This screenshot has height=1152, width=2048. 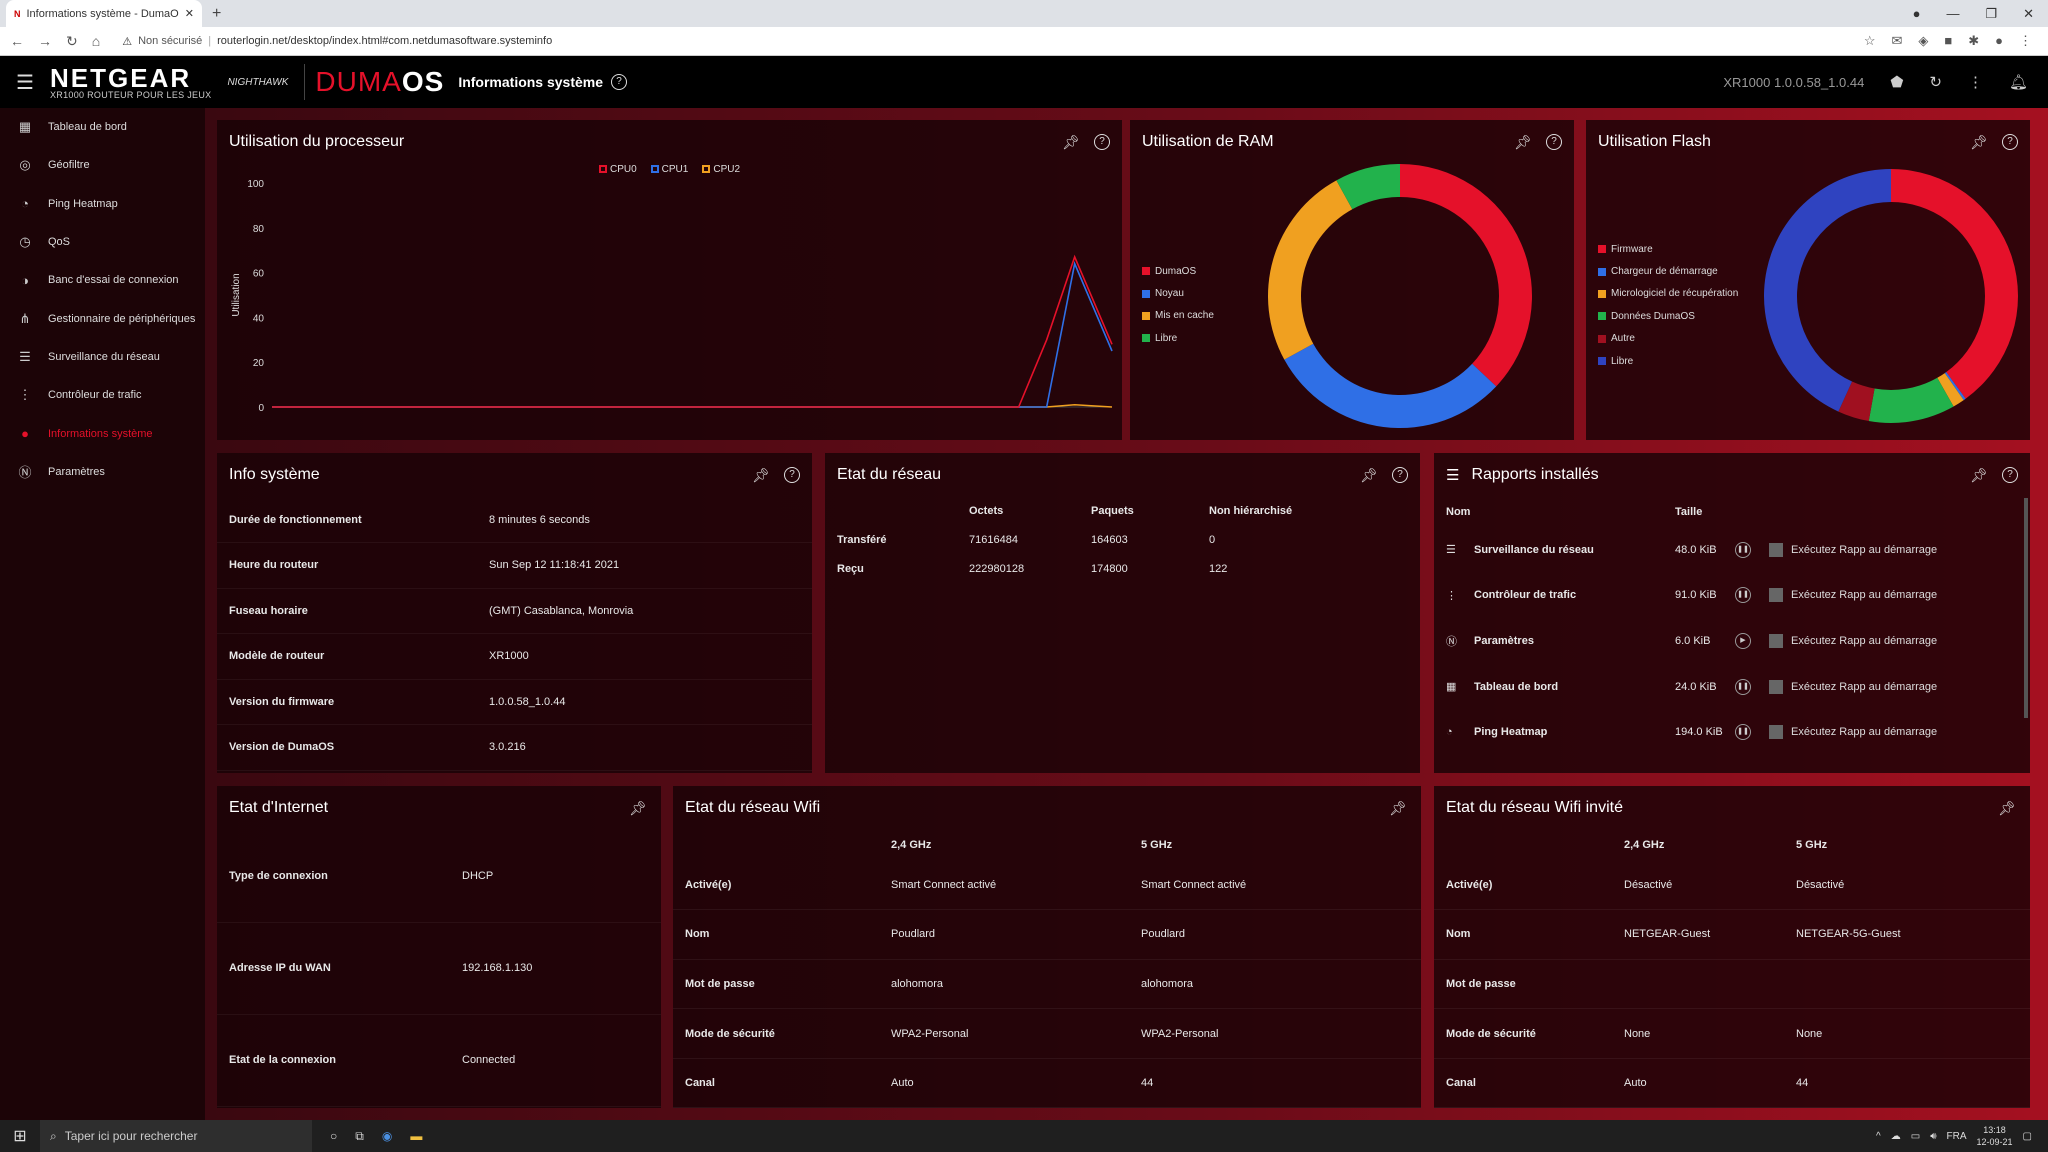 I want to click on new-tab-button: +, so click(x=216, y=13).